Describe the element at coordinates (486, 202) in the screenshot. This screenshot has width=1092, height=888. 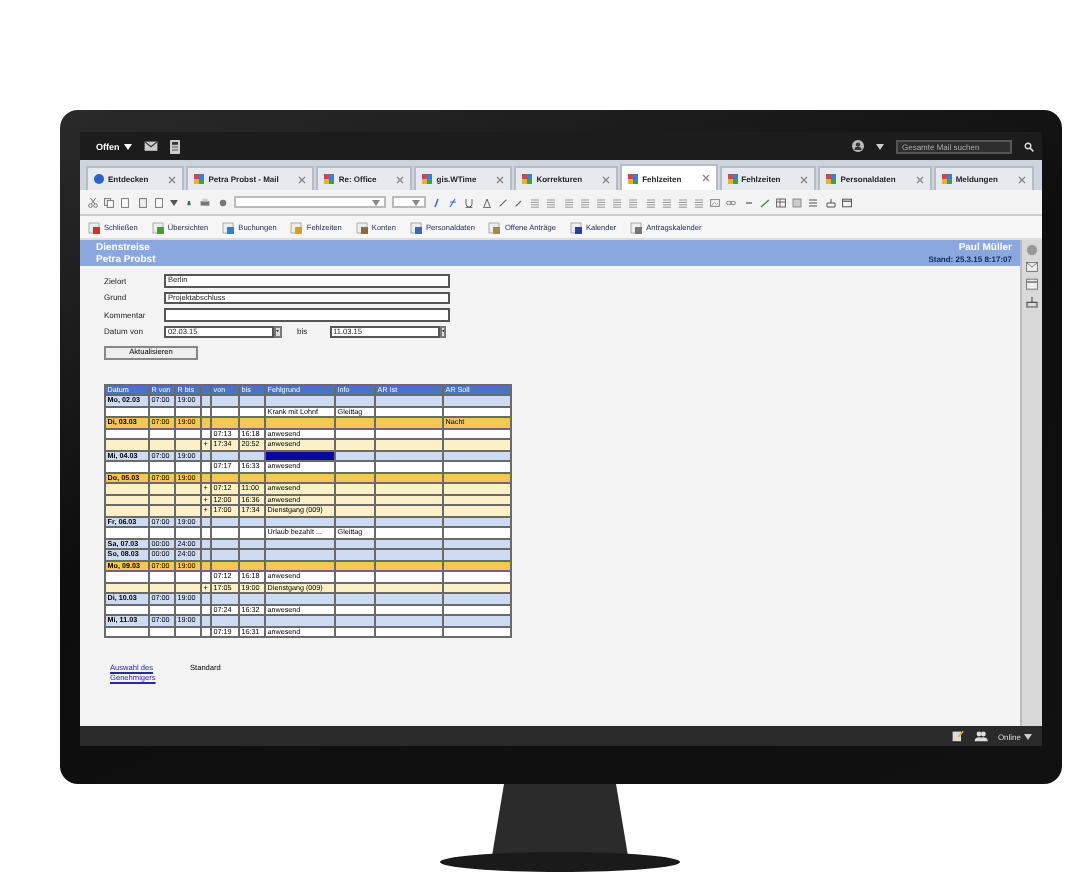
I see `font-color-icon` at that location.